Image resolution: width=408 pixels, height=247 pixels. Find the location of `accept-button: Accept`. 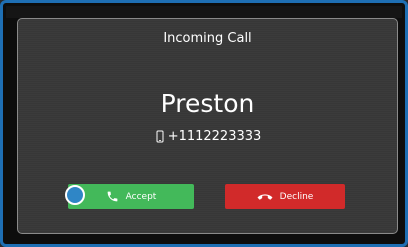

accept-button: Accept is located at coordinates (131, 196).